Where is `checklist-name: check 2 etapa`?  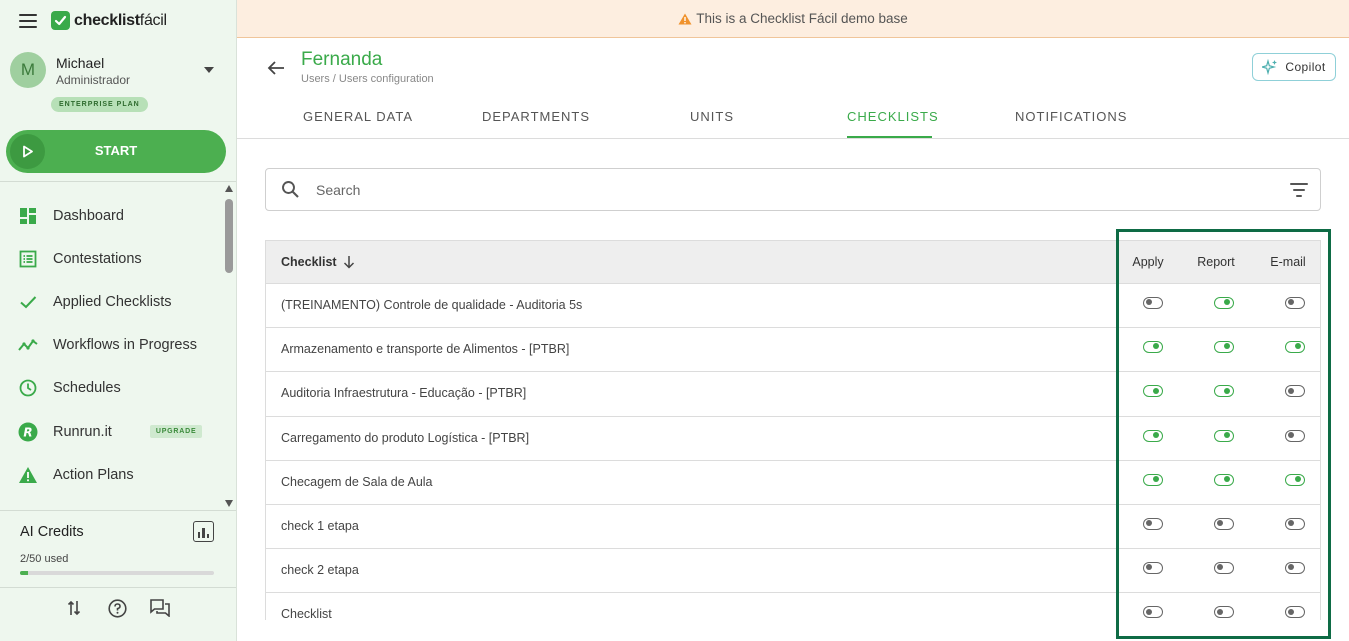 checklist-name: check 2 etapa is located at coordinates (320, 570).